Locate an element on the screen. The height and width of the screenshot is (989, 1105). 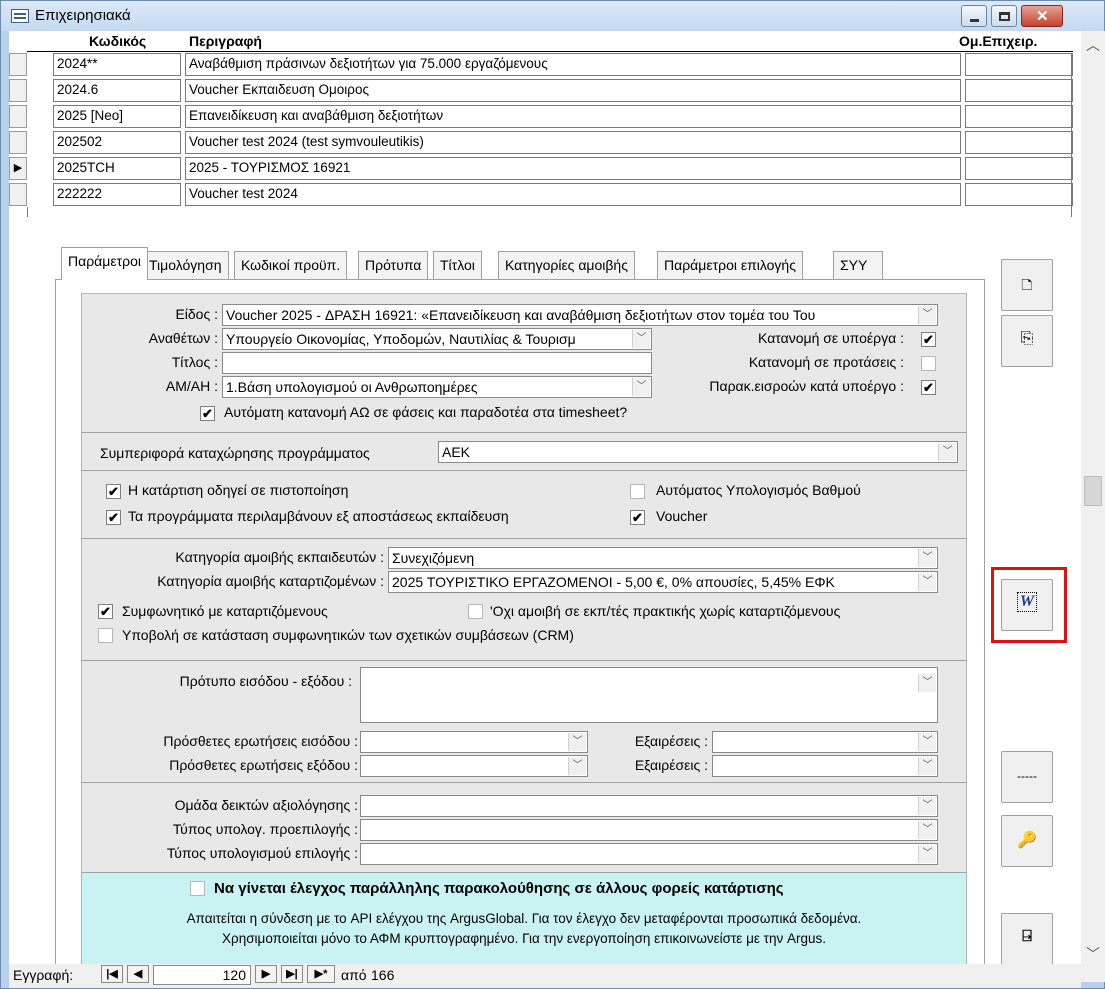
vertical-scrollbar: ︿ ﹀ is located at coordinates (1093, 506).